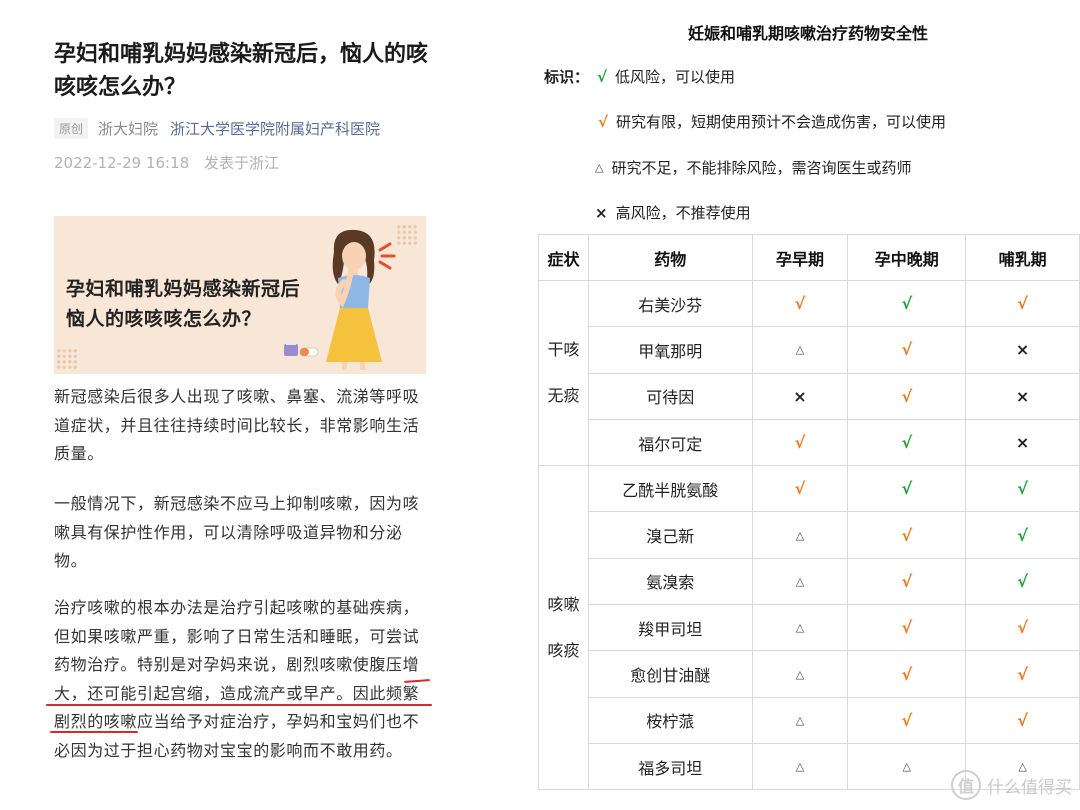 This screenshot has height=810, width=1080. What do you see at coordinates (670, 396) in the screenshot?
I see `drug-name-cell: 可待因` at bounding box center [670, 396].